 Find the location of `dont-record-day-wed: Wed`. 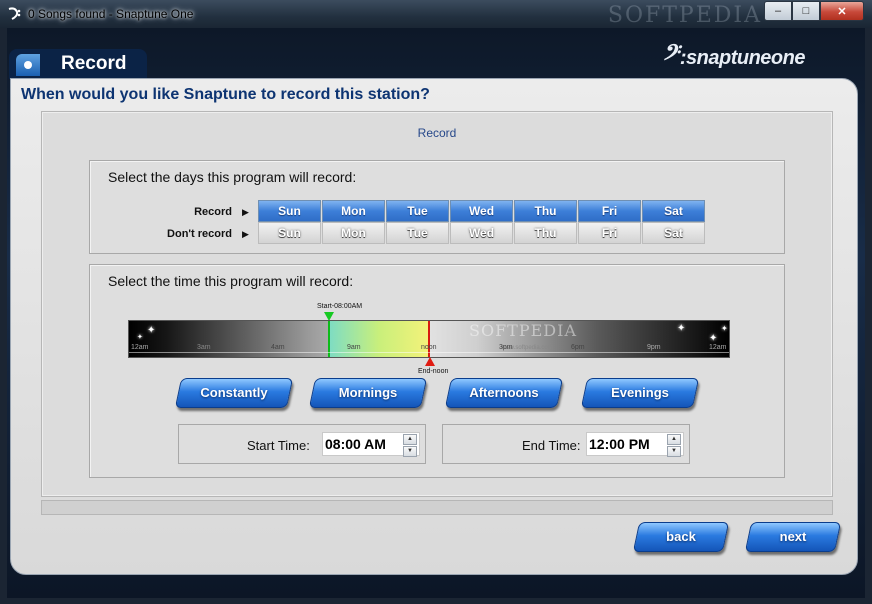

dont-record-day-wed: Wed is located at coordinates (481, 233).